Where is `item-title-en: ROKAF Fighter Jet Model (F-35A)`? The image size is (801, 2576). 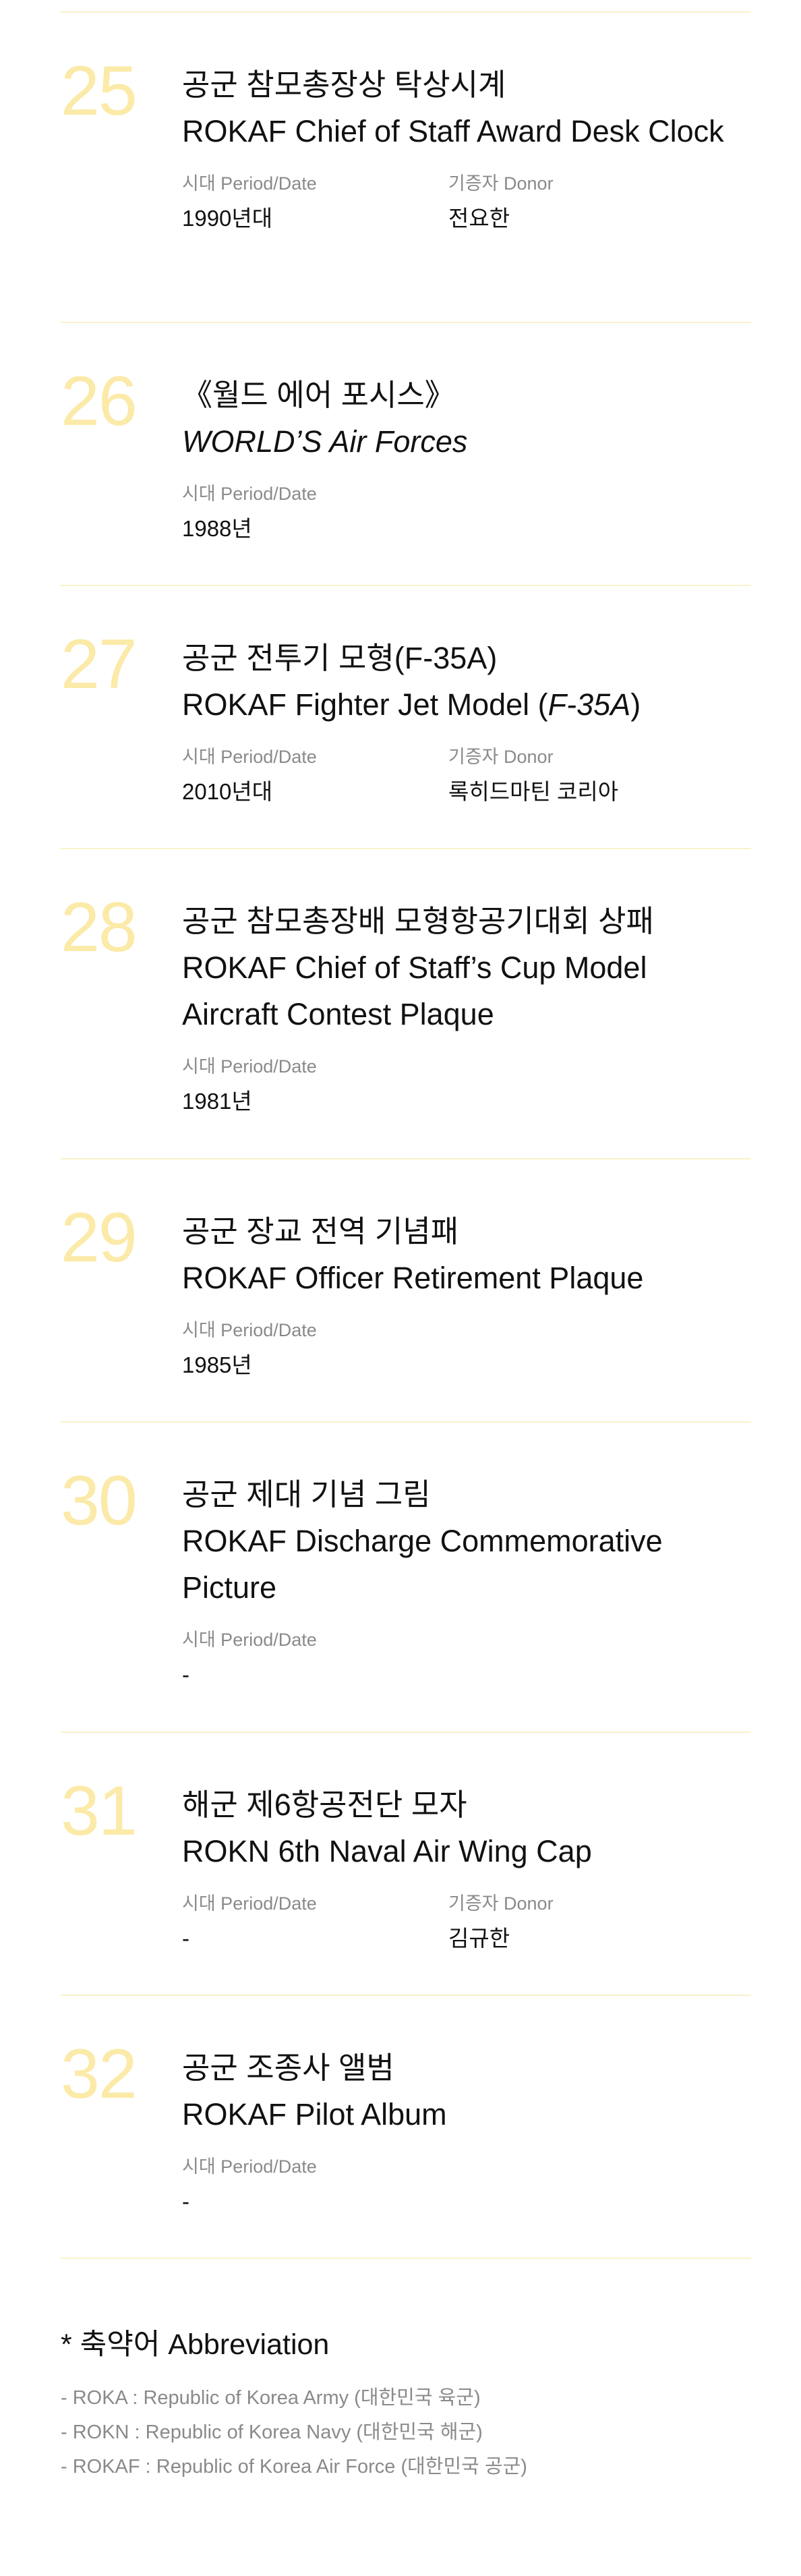
item-title-en: ROKAF Fighter Jet Model (F-35A) is located at coordinates (458, 704).